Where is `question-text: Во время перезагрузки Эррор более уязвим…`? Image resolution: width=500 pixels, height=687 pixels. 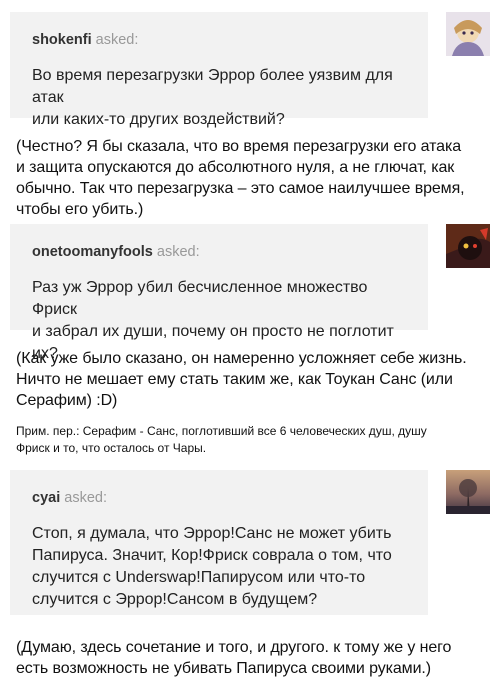
question-text: Во время перезагрузки Эррор более уязвим… is located at coordinates (219, 98).